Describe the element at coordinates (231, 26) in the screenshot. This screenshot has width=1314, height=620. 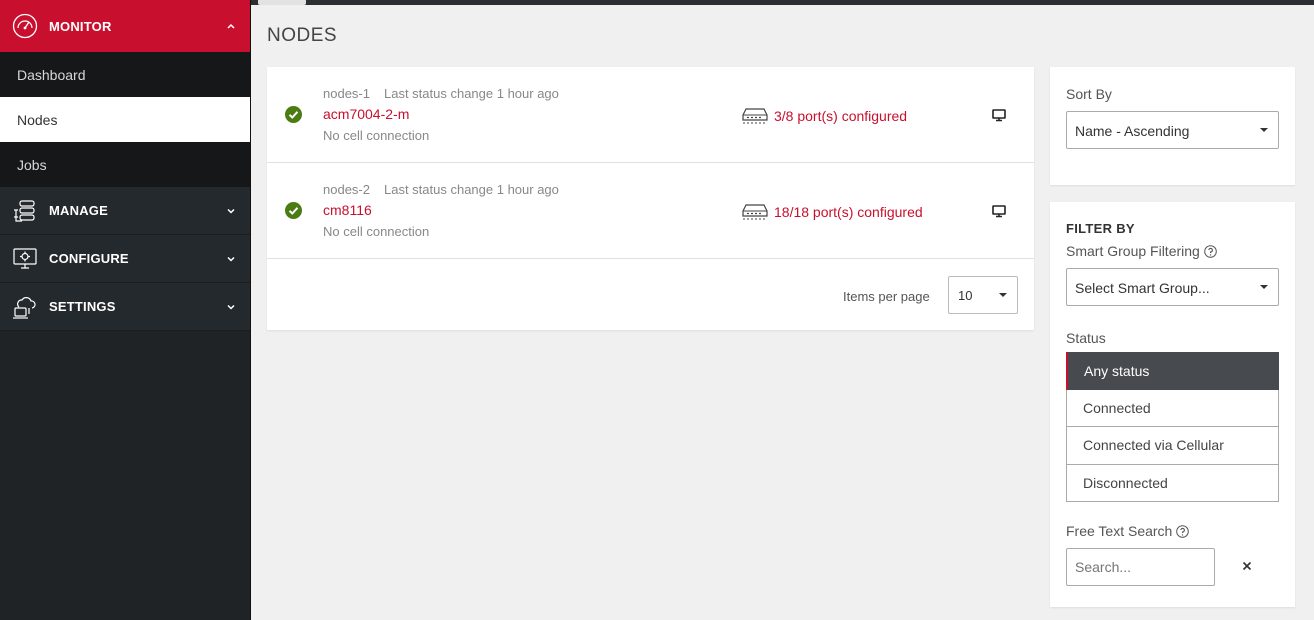
I see `chevron-up-icon` at that location.